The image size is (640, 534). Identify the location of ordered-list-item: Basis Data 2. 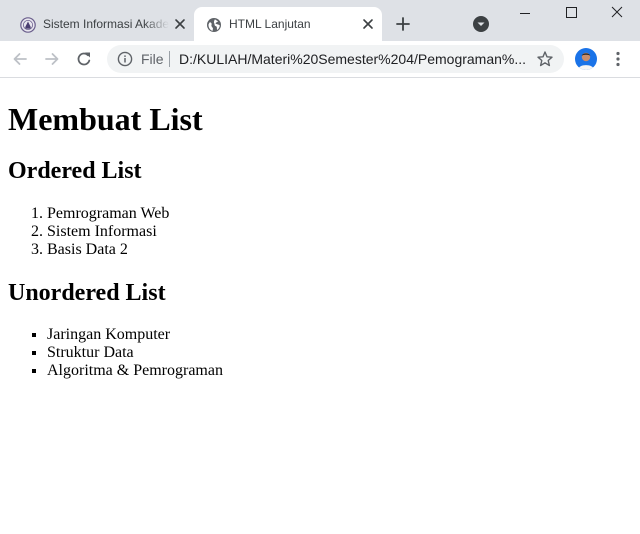
(108, 250).